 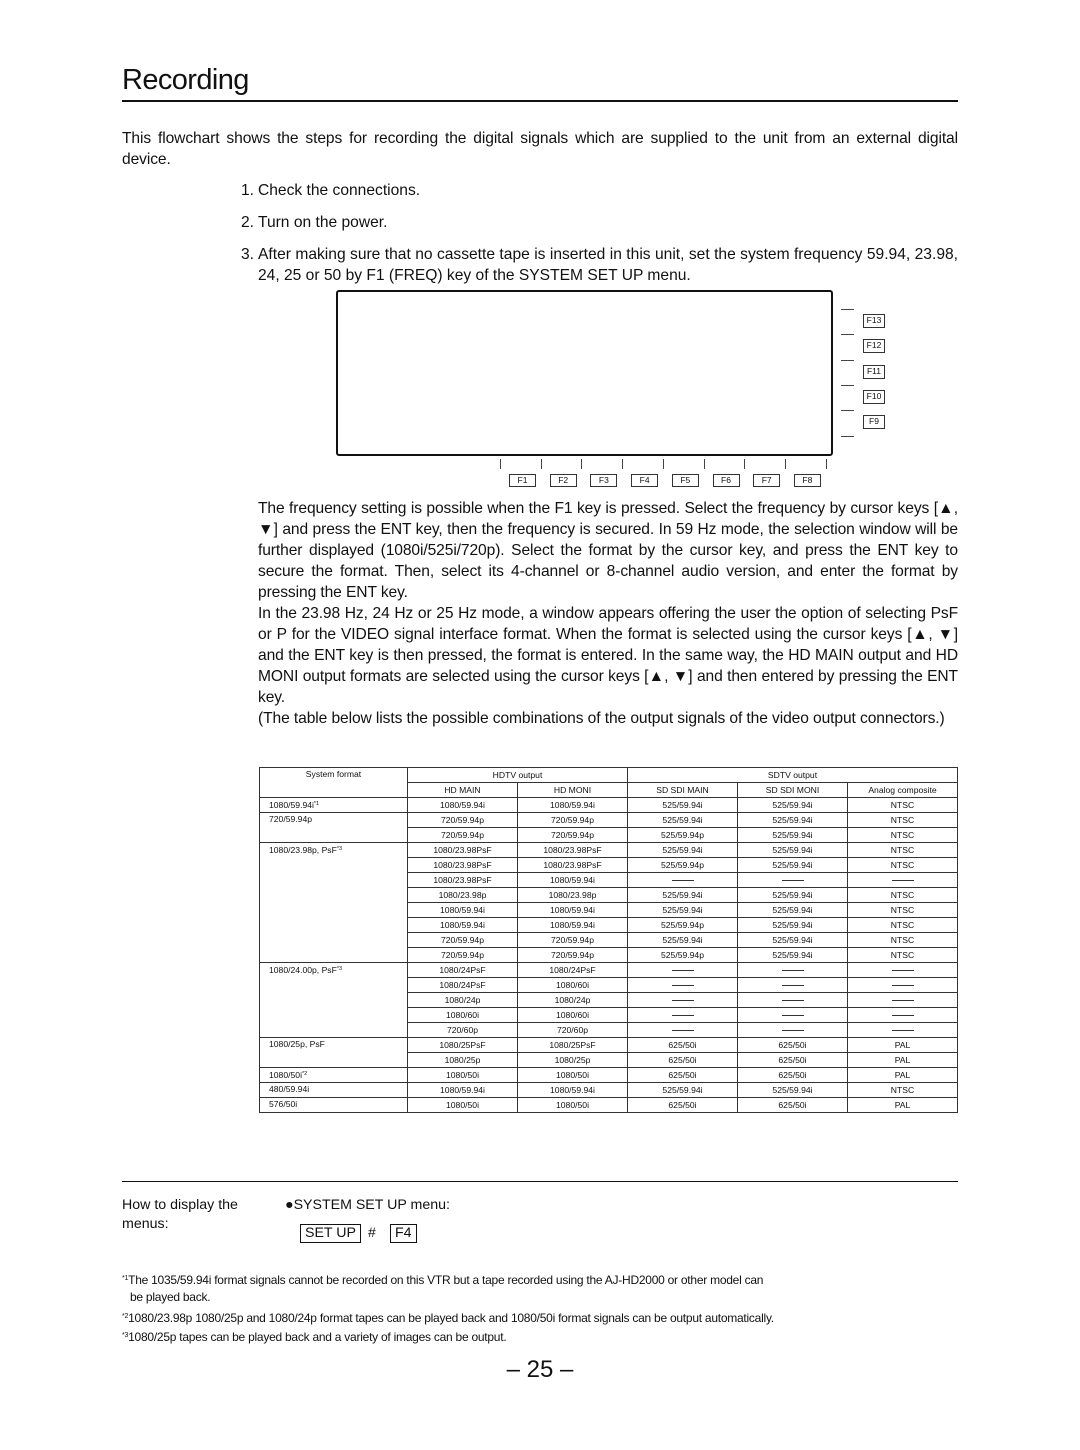 What do you see at coordinates (540, 101) in the screenshot?
I see `title-divider` at bounding box center [540, 101].